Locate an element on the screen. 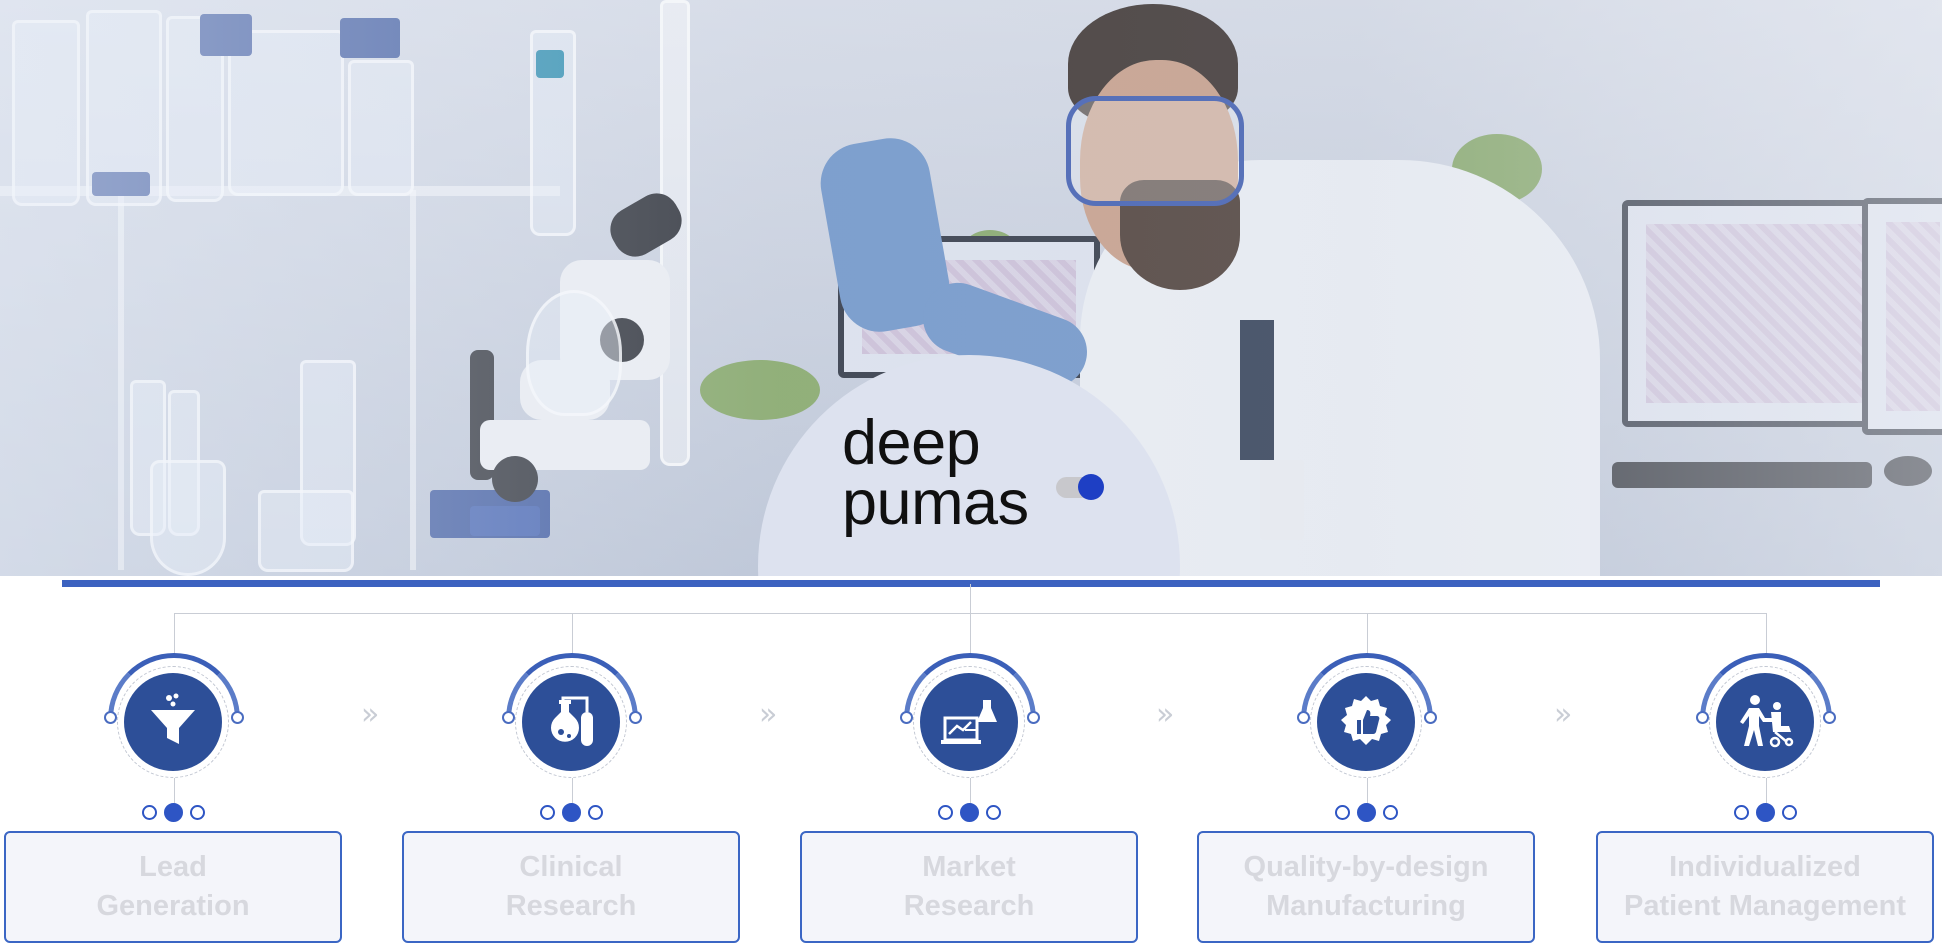 Image resolution: width=1942 pixels, height=949 pixels. step-label-box: Quality-by-design Manufacturing is located at coordinates (1366, 887).